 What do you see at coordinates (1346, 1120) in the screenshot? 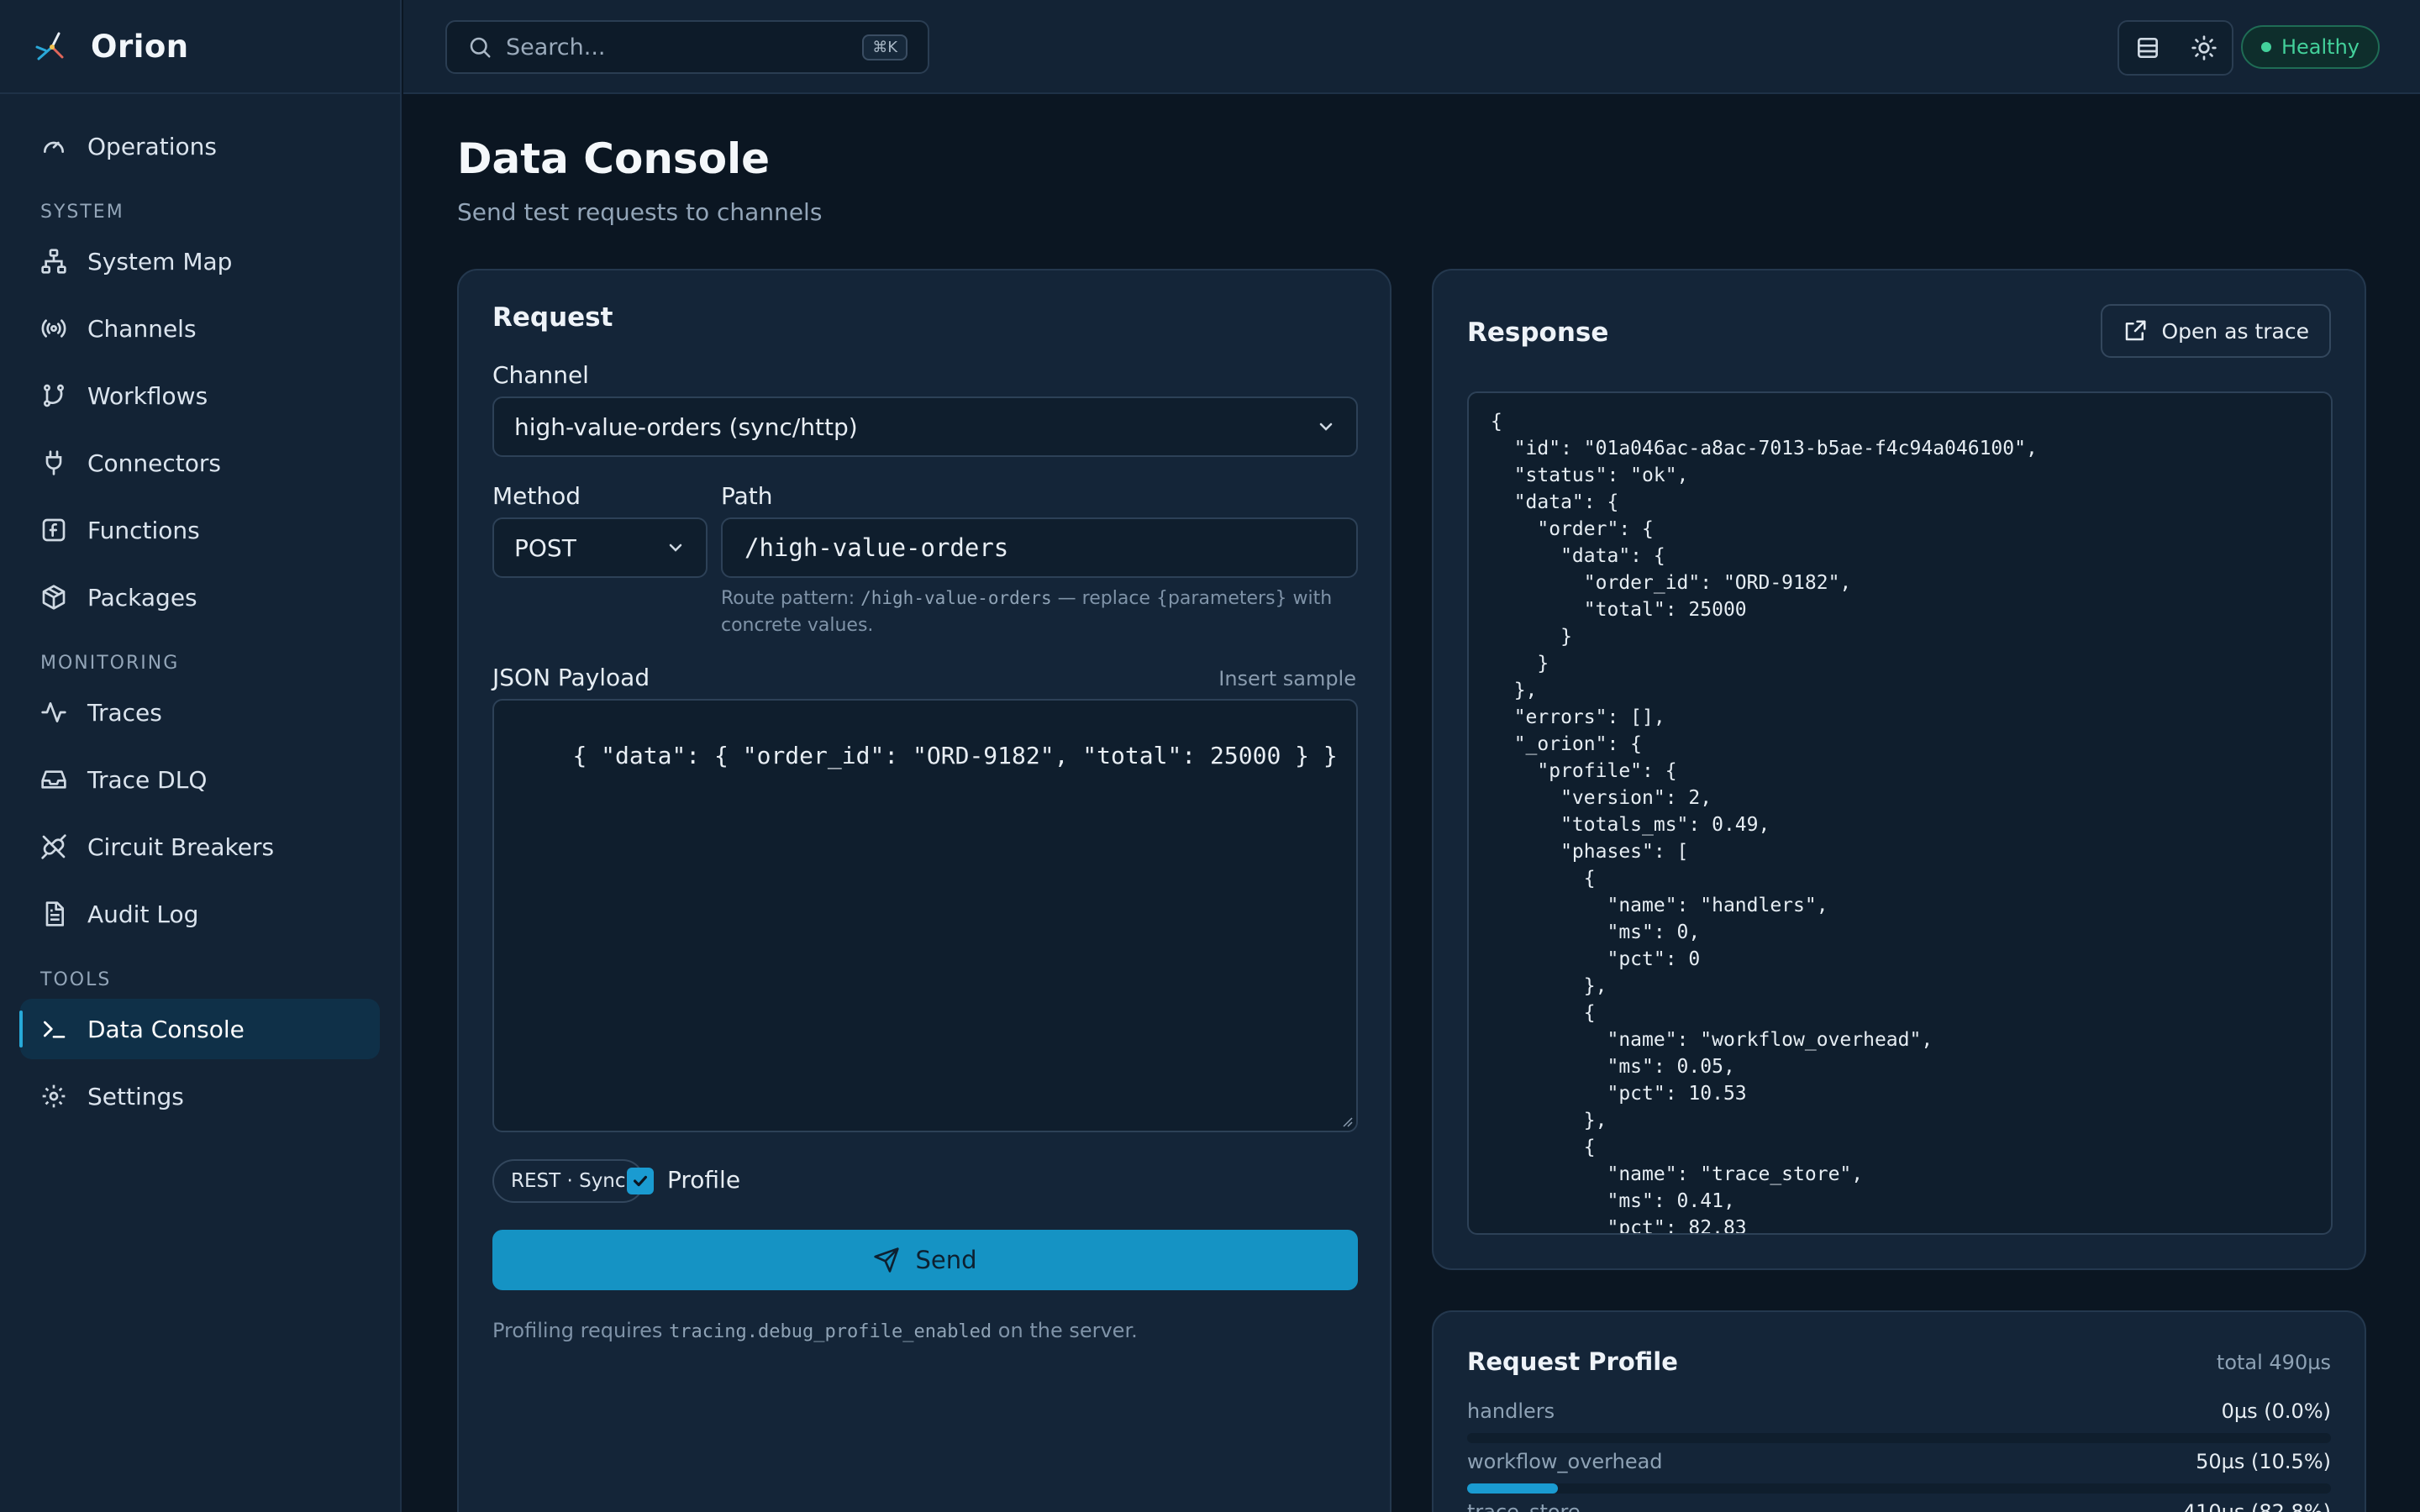
I see `resize-grip-icon` at bounding box center [1346, 1120].